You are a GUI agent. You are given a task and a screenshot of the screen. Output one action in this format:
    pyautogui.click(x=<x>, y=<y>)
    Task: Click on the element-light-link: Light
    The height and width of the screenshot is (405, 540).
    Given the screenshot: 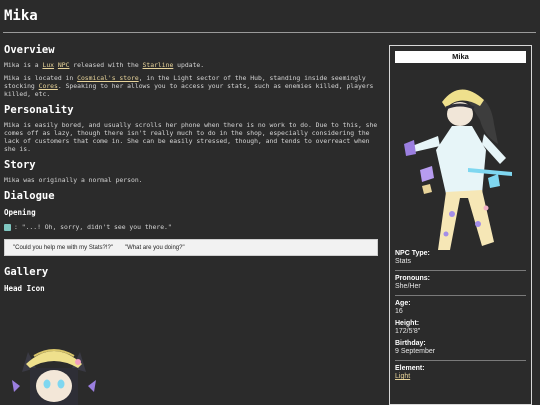 What is the action you would take?
    pyautogui.click(x=460, y=376)
    